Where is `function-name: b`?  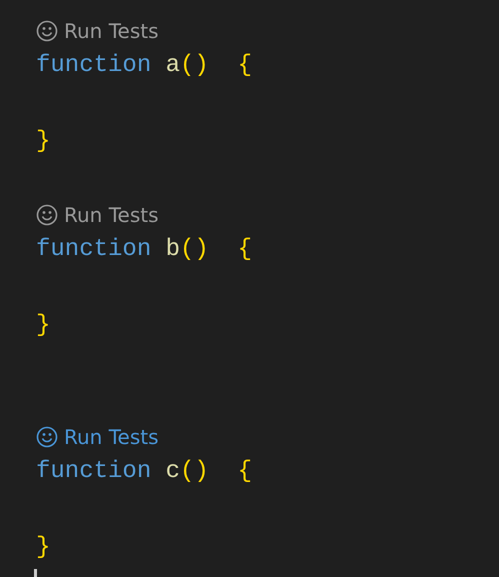 function-name: b is located at coordinates (173, 250).